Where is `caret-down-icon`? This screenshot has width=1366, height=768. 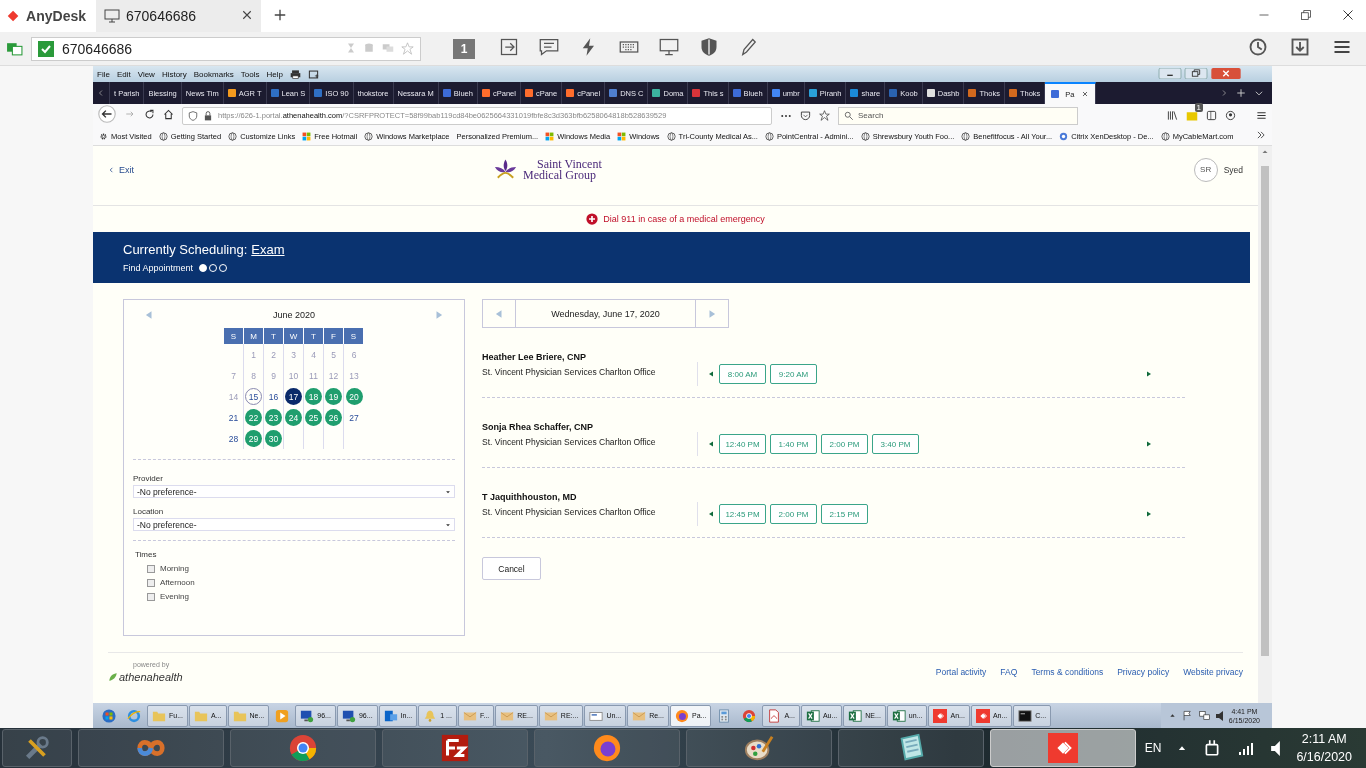
caret-down-icon is located at coordinates (448, 524).